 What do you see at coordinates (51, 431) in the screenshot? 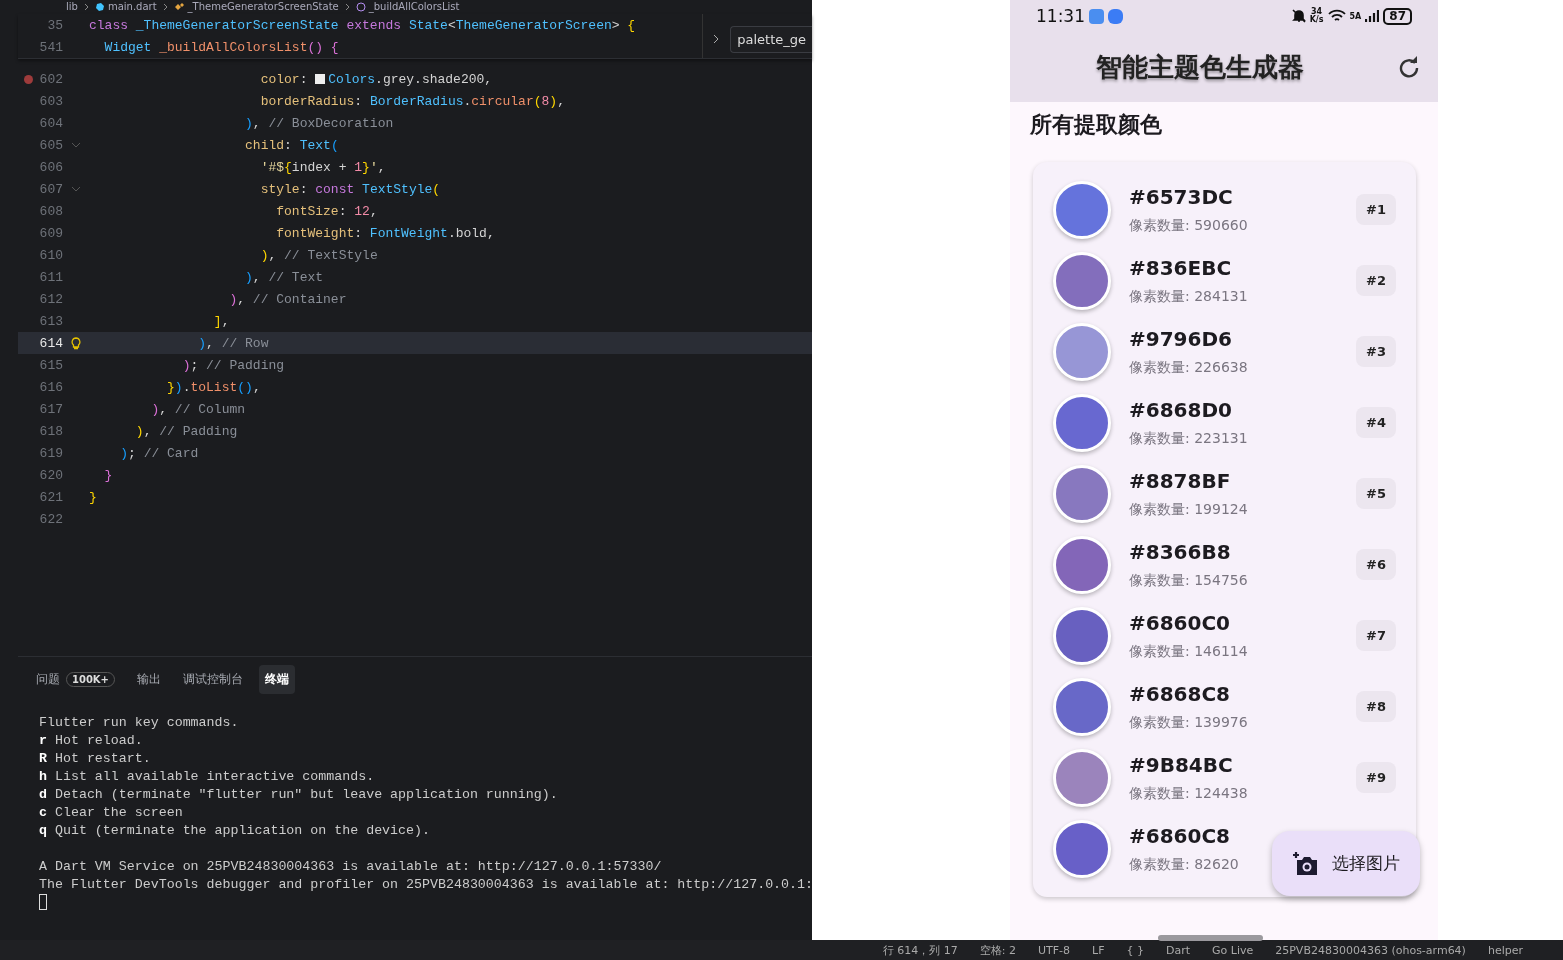
I see `line-number: 618` at bounding box center [51, 431].